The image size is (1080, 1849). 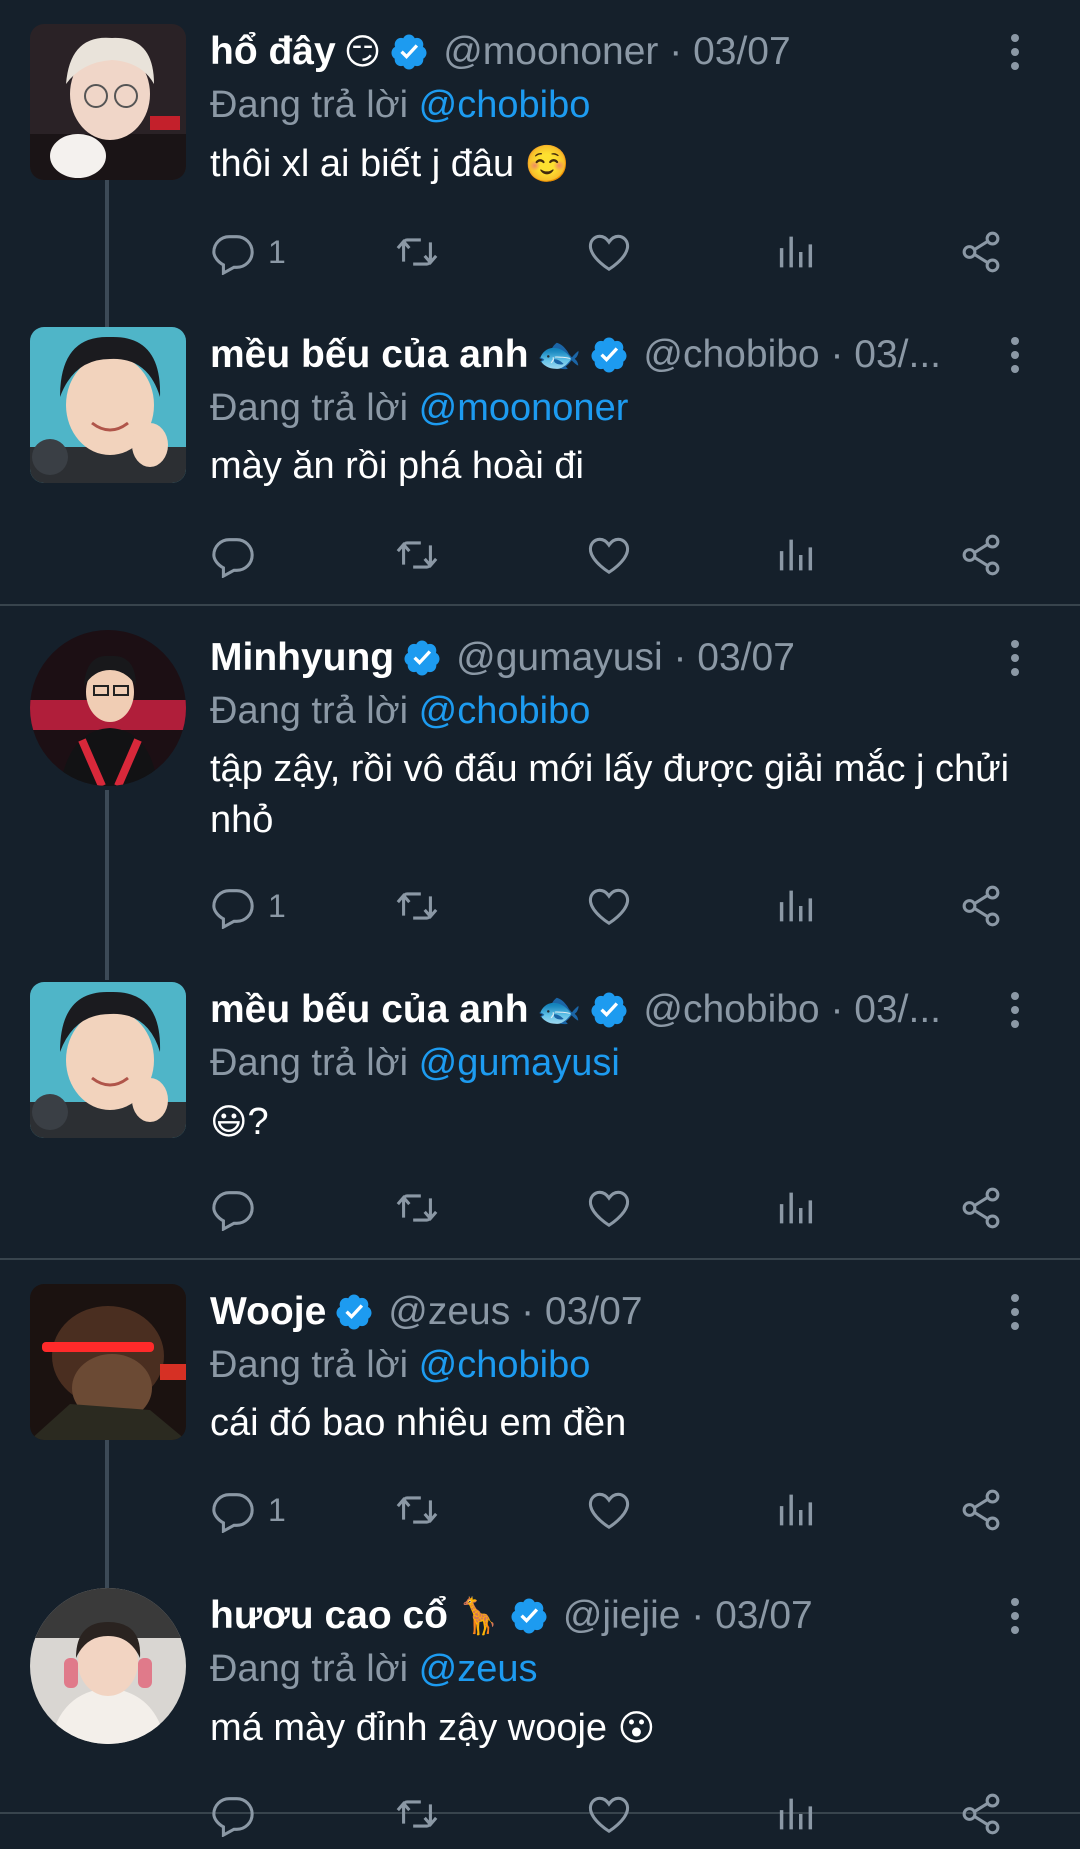 I want to click on mention-link: @zeus, so click(x=478, y=1669).